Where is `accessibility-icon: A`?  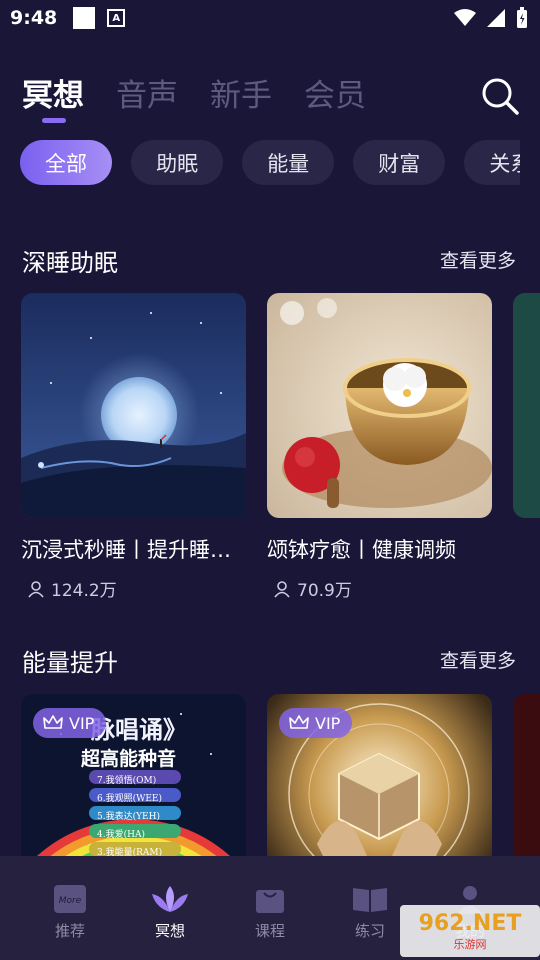
accessibility-icon: A is located at coordinates (116, 18).